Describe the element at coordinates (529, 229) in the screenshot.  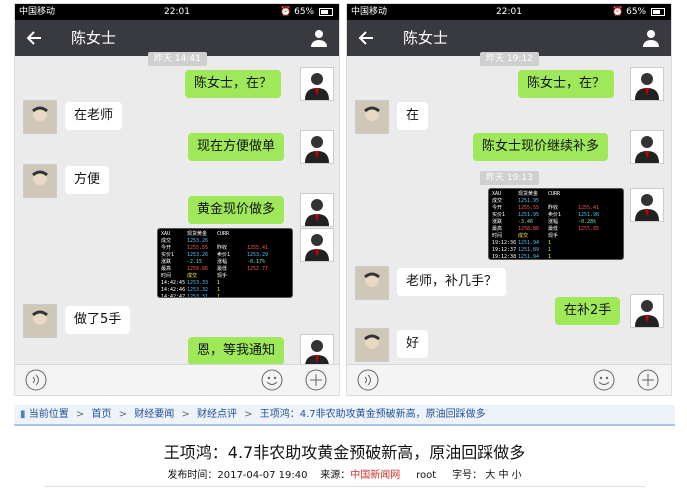
I see `quote-cell: 1258.86` at that location.